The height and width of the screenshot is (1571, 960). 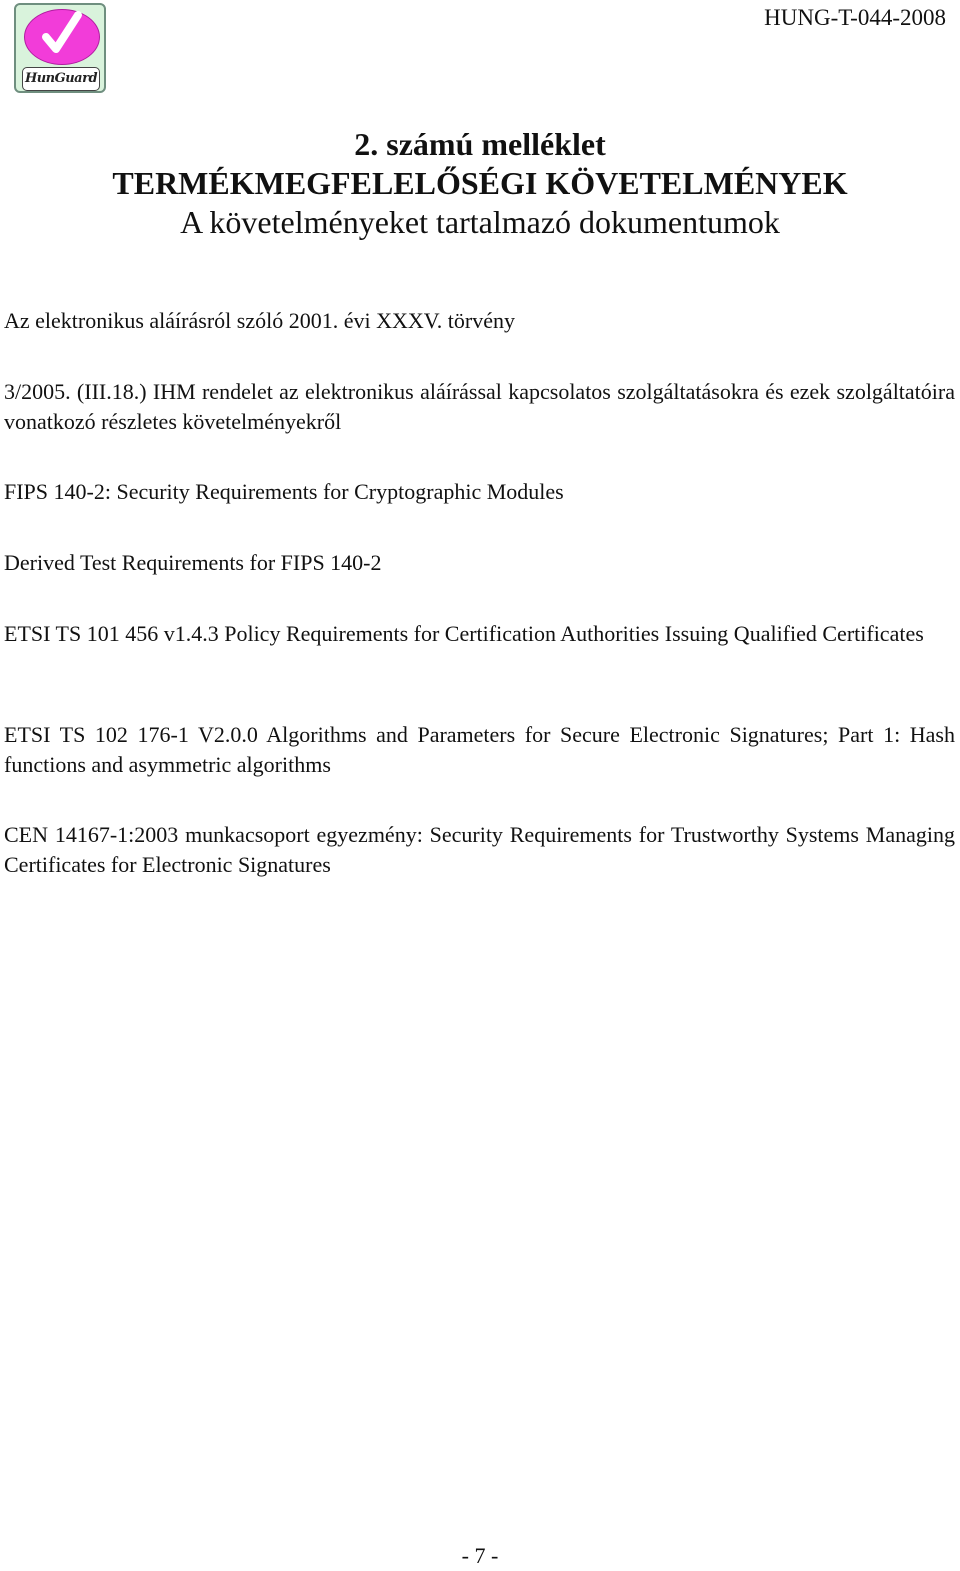 What do you see at coordinates (480, 144) in the screenshot?
I see `annex-title: 2. számú melléklet` at bounding box center [480, 144].